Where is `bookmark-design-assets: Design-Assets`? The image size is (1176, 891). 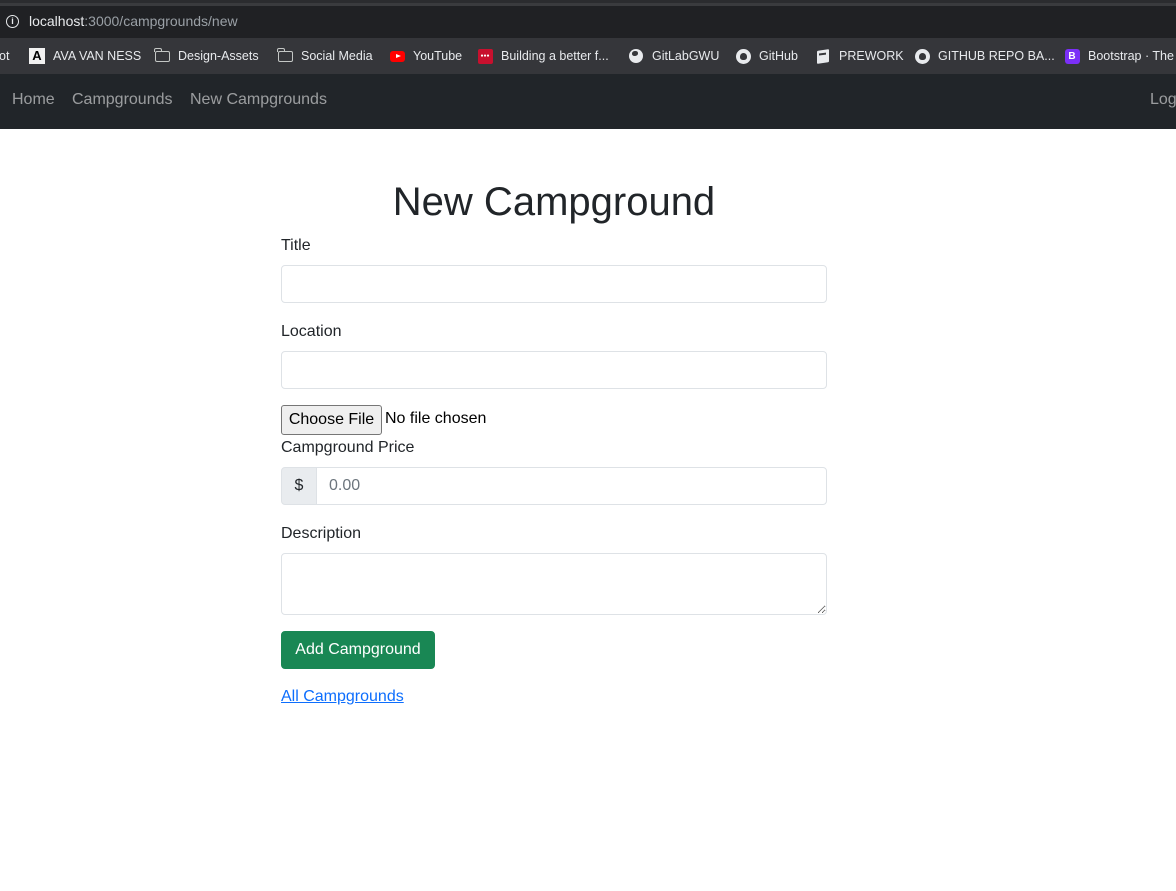
bookmark-design-assets: Design-Assets is located at coordinates (206, 56).